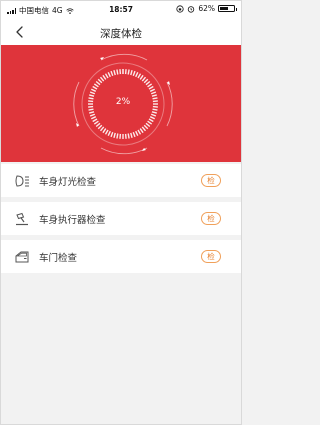 This screenshot has height=425, width=320. I want to click on page-title: 深度体检, so click(121, 34).